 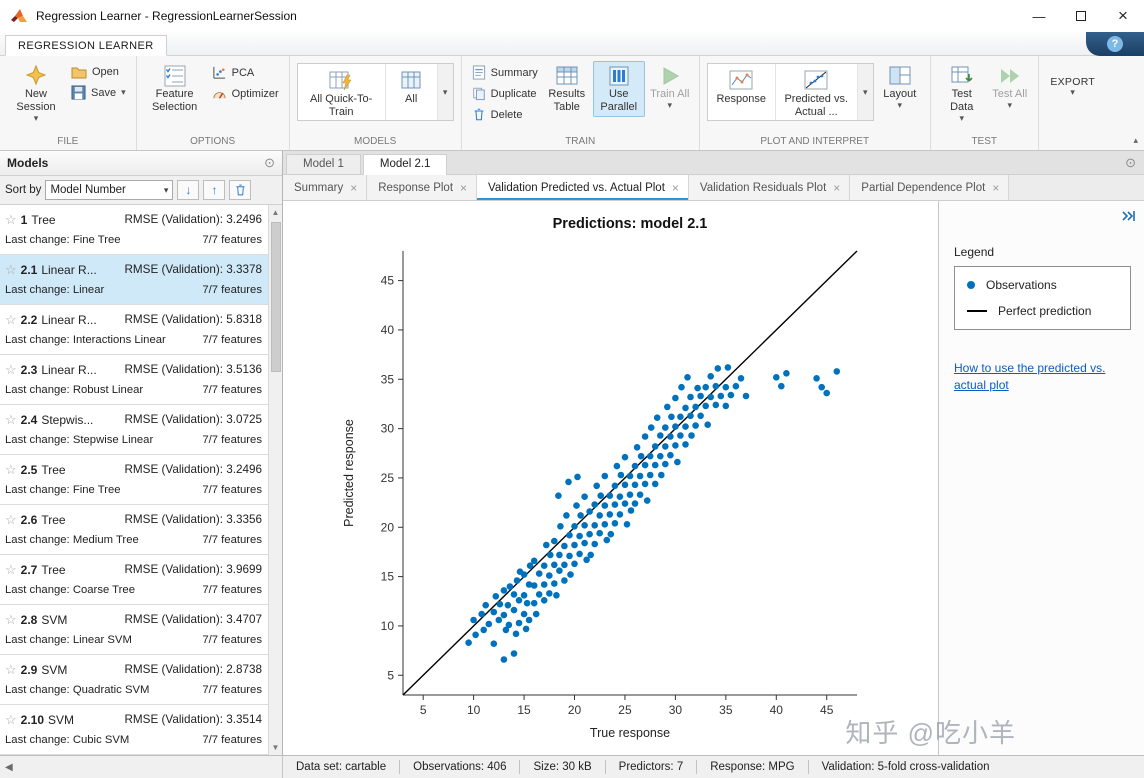 What do you see at coordinates (109, 190) in the screenshot?
I see `sort-by-select: Model Number ▾` at bounding box center [109, 190].